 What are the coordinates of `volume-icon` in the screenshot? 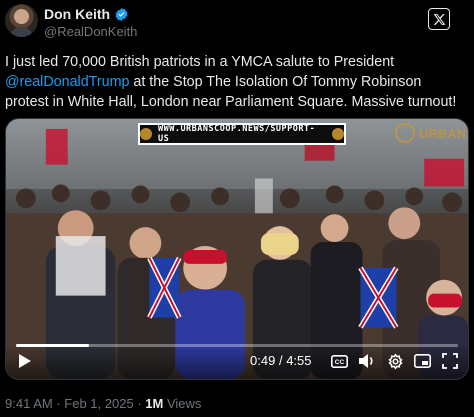 It's located at (367, 361).